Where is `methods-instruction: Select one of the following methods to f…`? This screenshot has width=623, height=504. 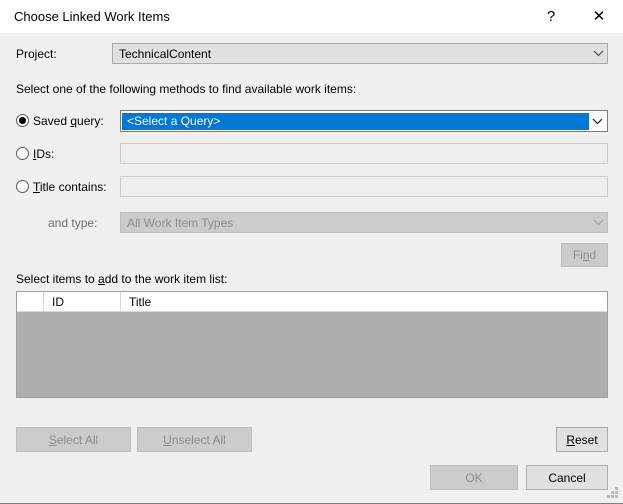 methods-instruction: Select one of the following methods to f… is located at coordinates (186, 89).